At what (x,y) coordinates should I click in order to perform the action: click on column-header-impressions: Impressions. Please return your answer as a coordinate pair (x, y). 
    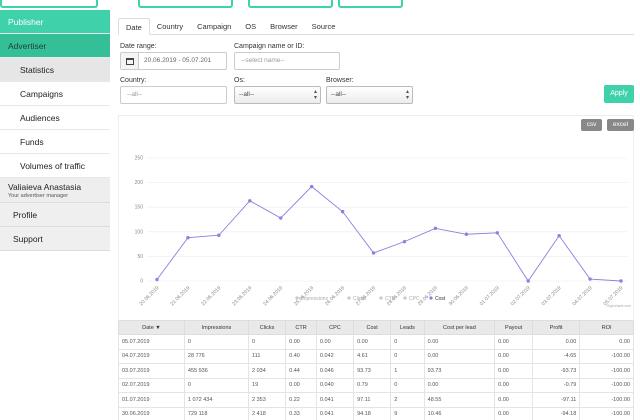
    Looking at the image, I should click on (216, 327).